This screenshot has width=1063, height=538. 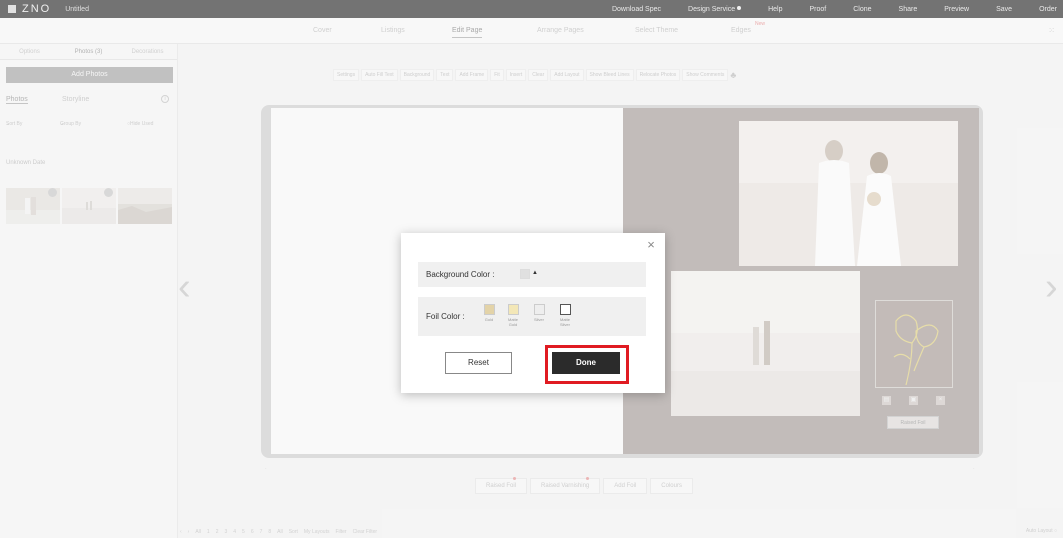 What do you see at coordinates (460, 274) in the screenshot?
I see `background-color-label: Background Color :` at bounding box center [460, 274].